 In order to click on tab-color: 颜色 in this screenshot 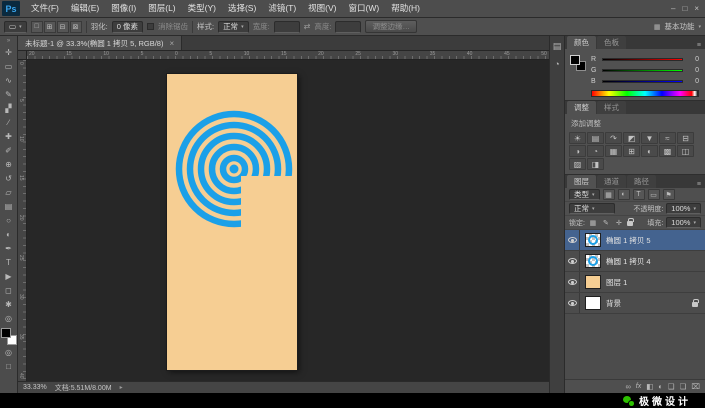, I will do `click(581, 42)`.